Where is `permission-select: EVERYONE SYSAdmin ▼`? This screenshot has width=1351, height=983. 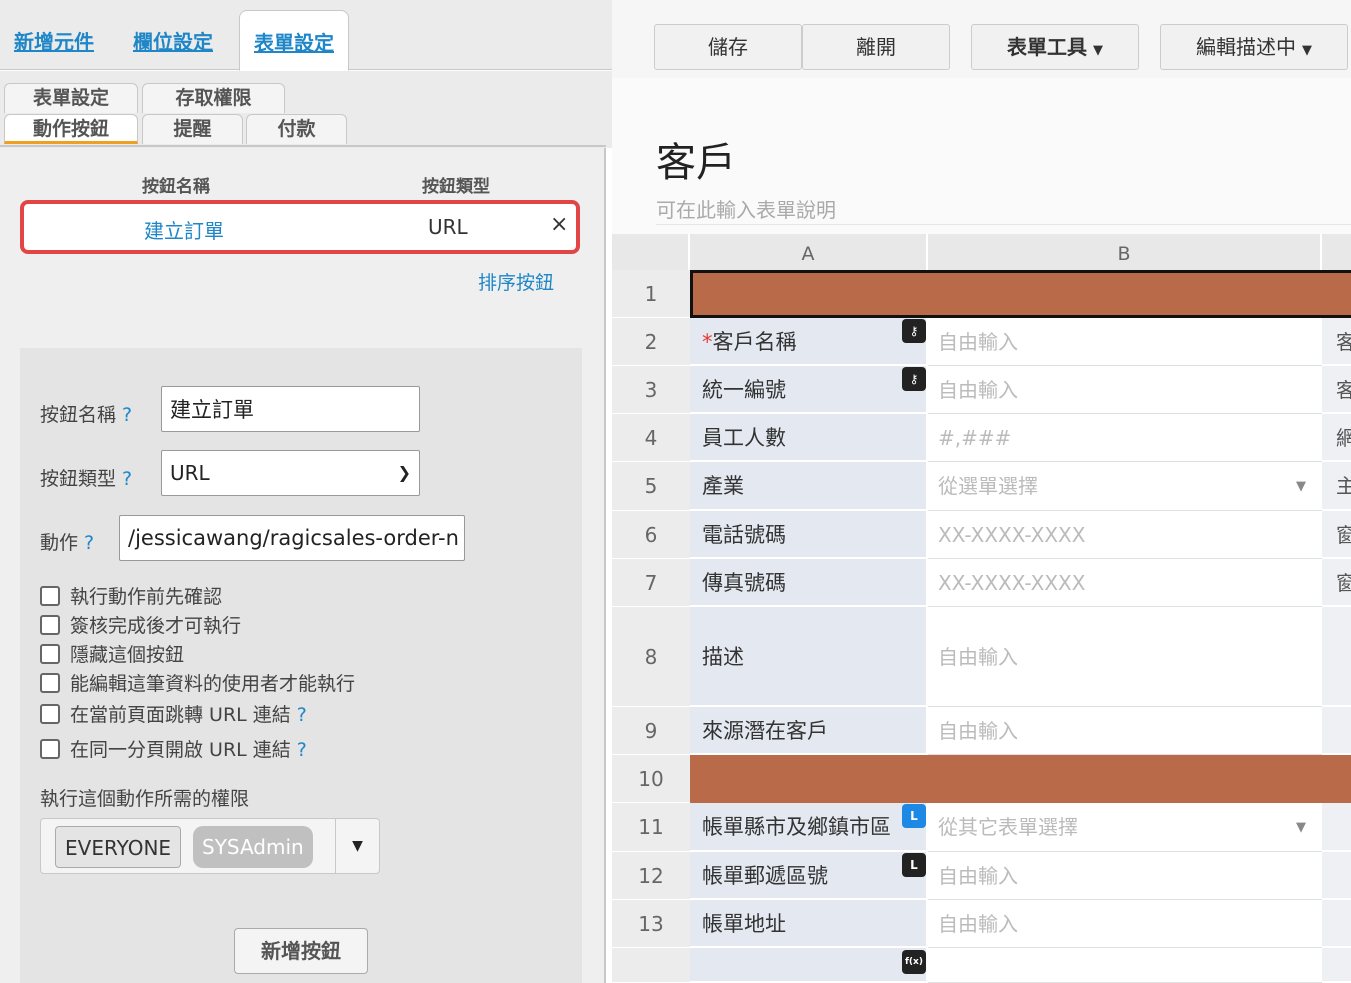 permission-select: EVERYONE SYSAdmin ▼ is located at coordinates (210, 846).